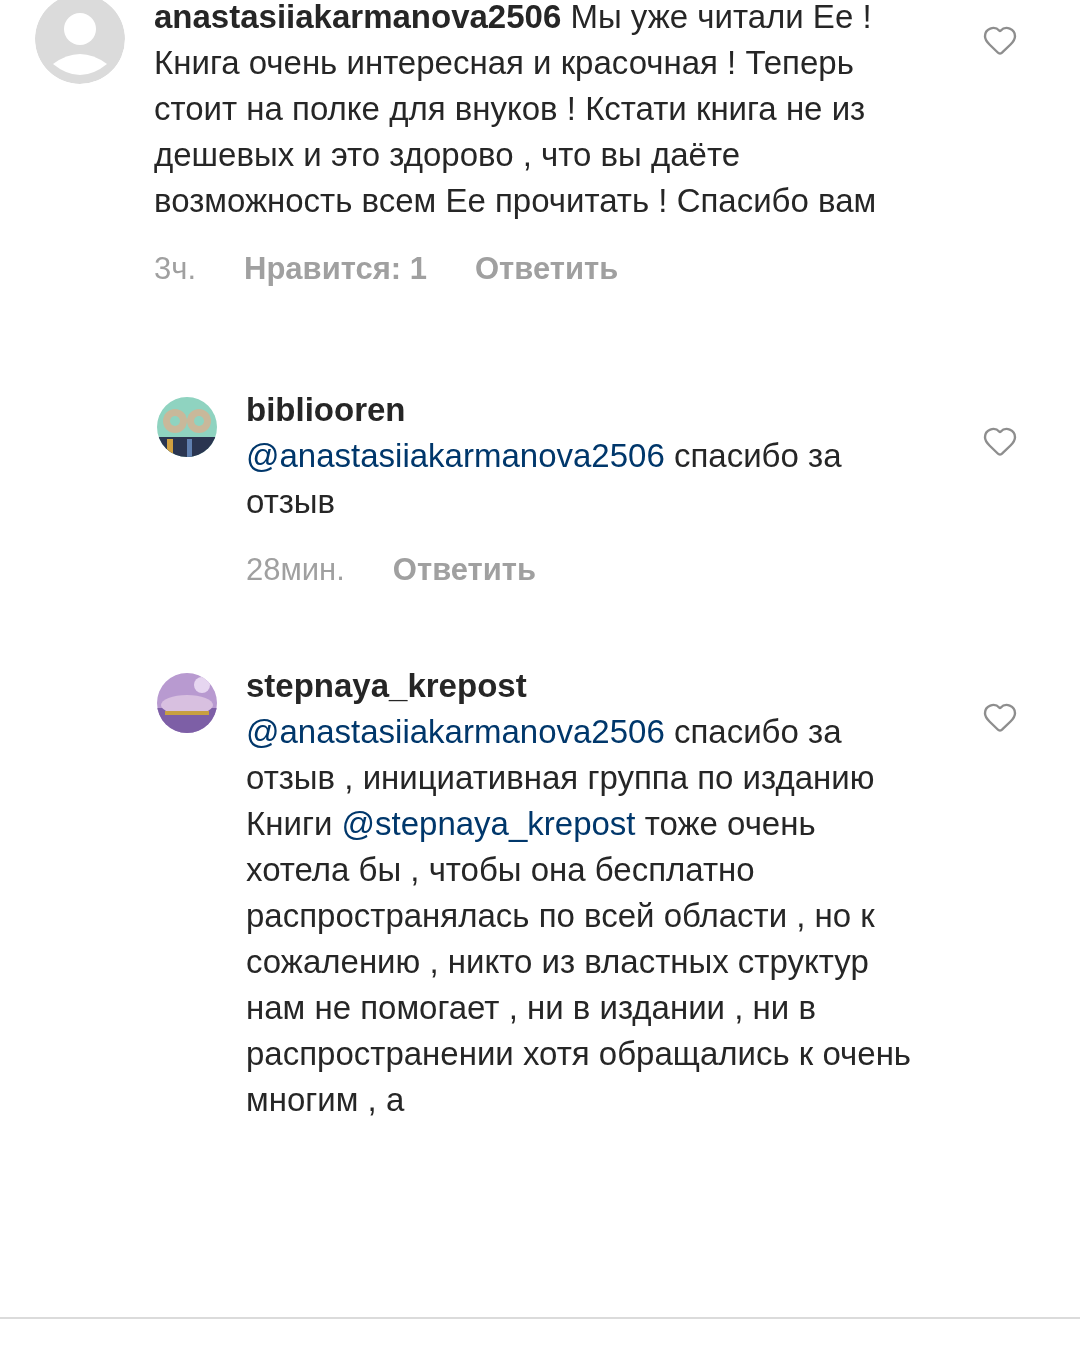 The height and width of the screenshot is (1350, 1080). I want to click on comment-time: 3ч., so click(175, 269).